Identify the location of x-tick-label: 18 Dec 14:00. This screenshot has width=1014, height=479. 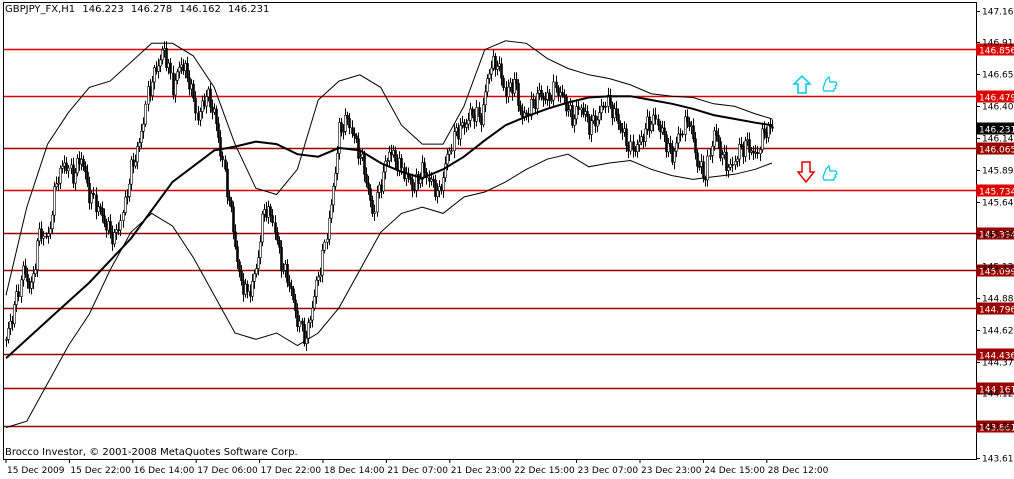
(354, 471).